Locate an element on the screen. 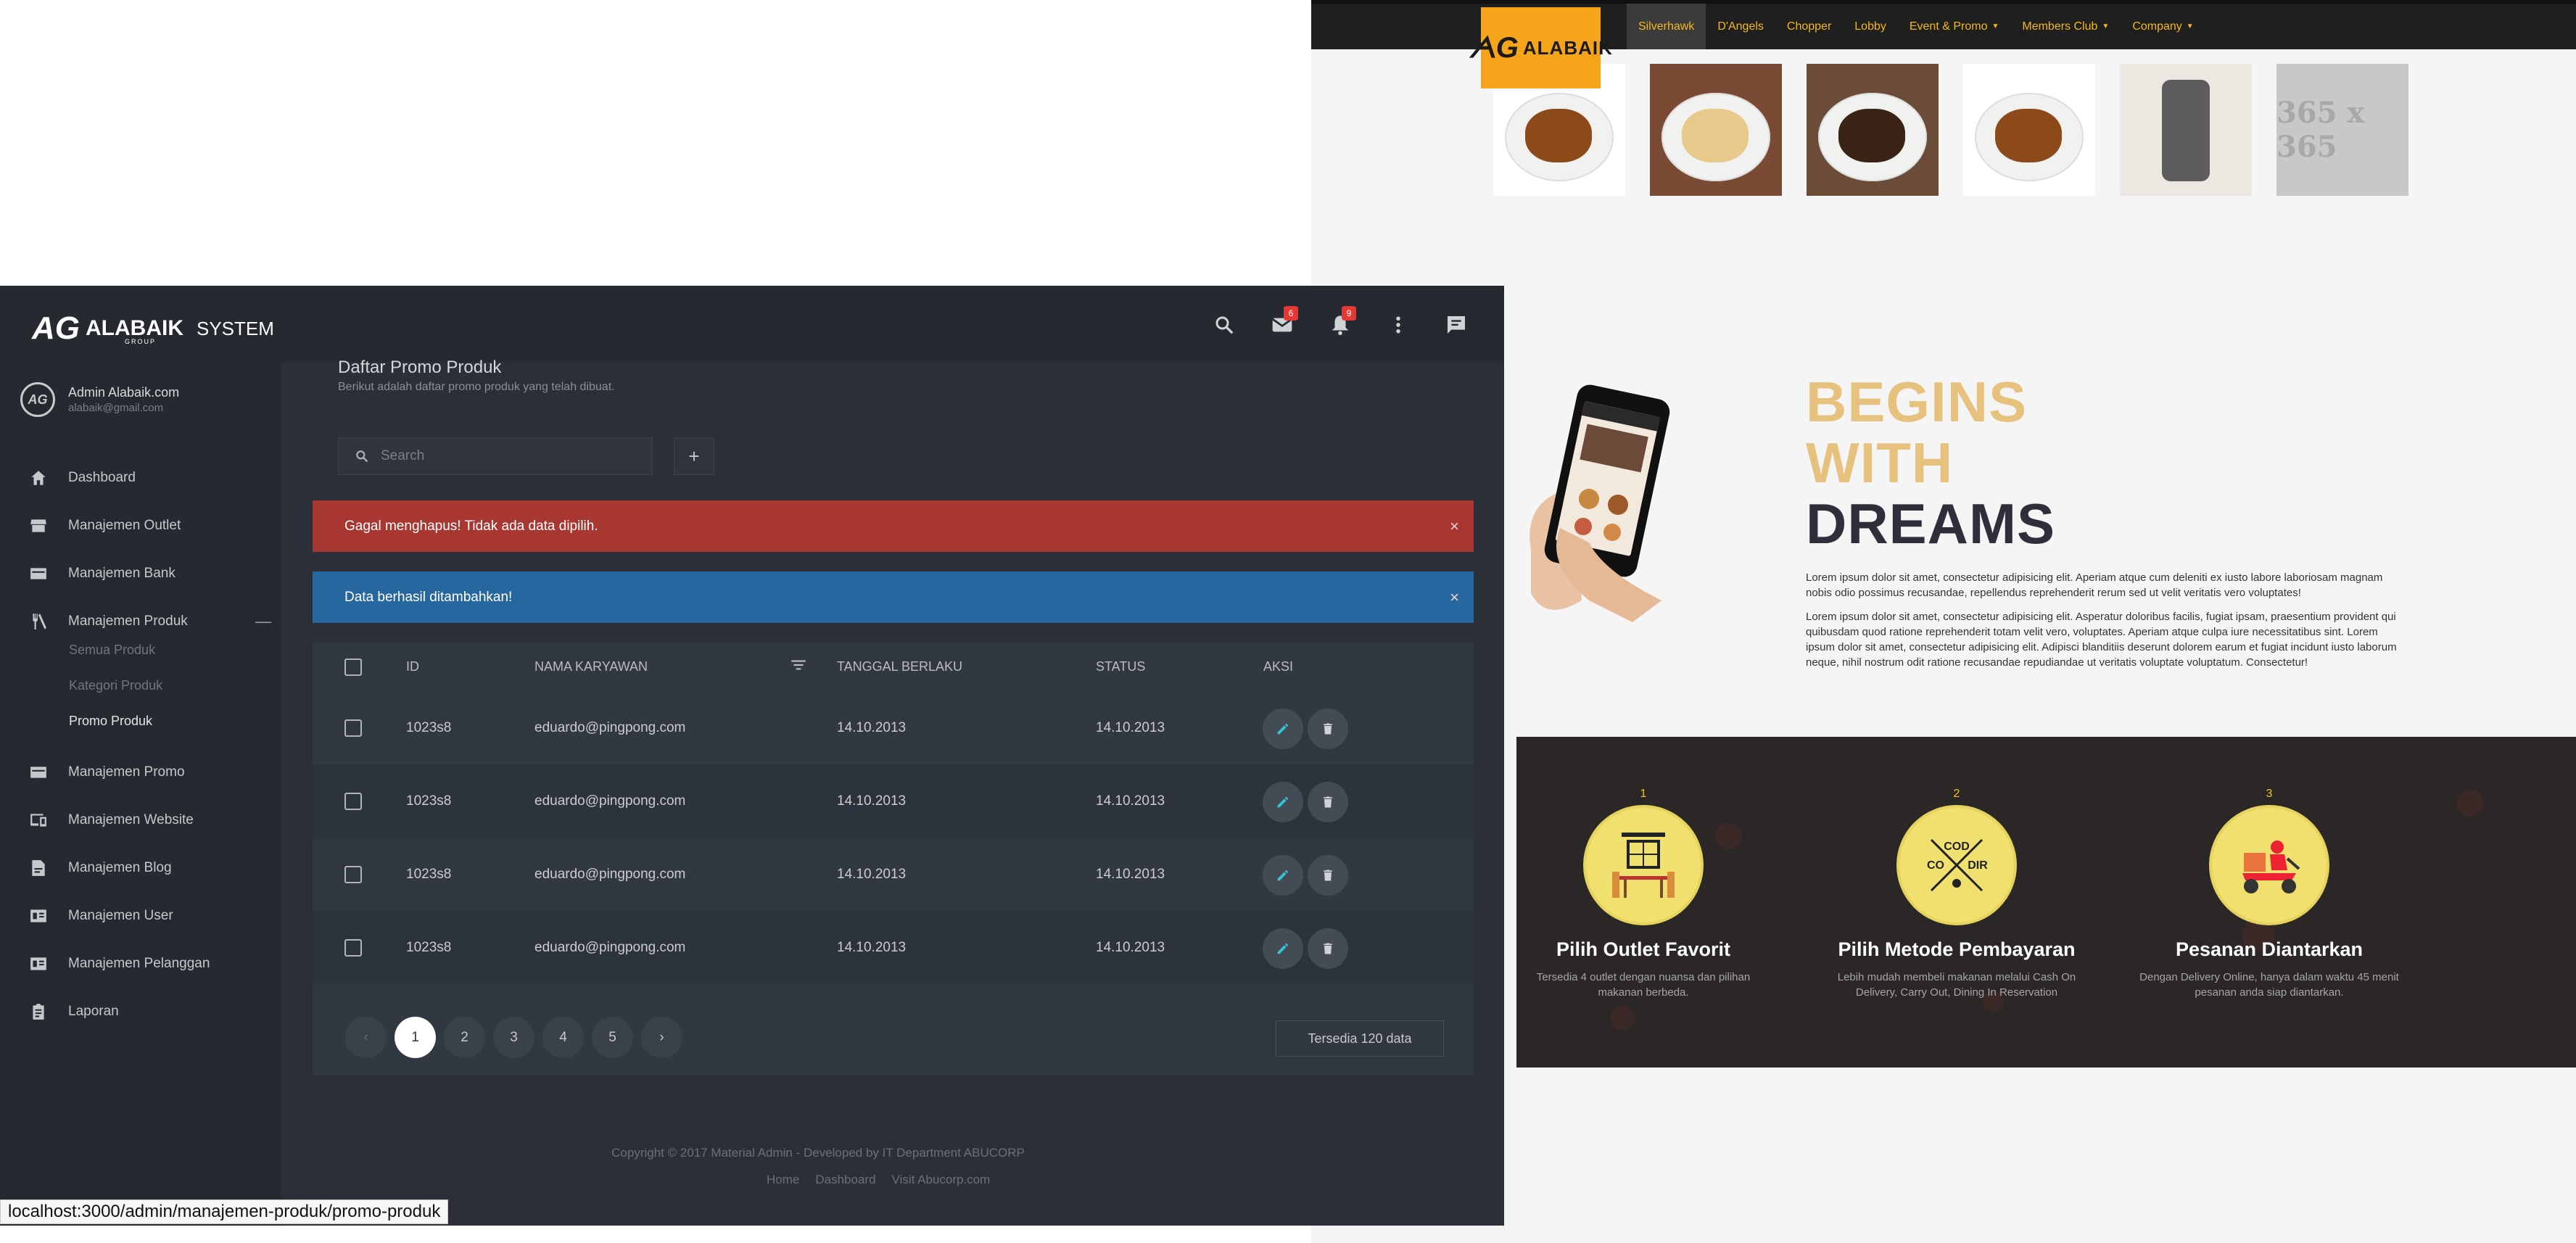 The image size is (2576, 1243). select-all-checkbox is located at coordinates (353, 667).